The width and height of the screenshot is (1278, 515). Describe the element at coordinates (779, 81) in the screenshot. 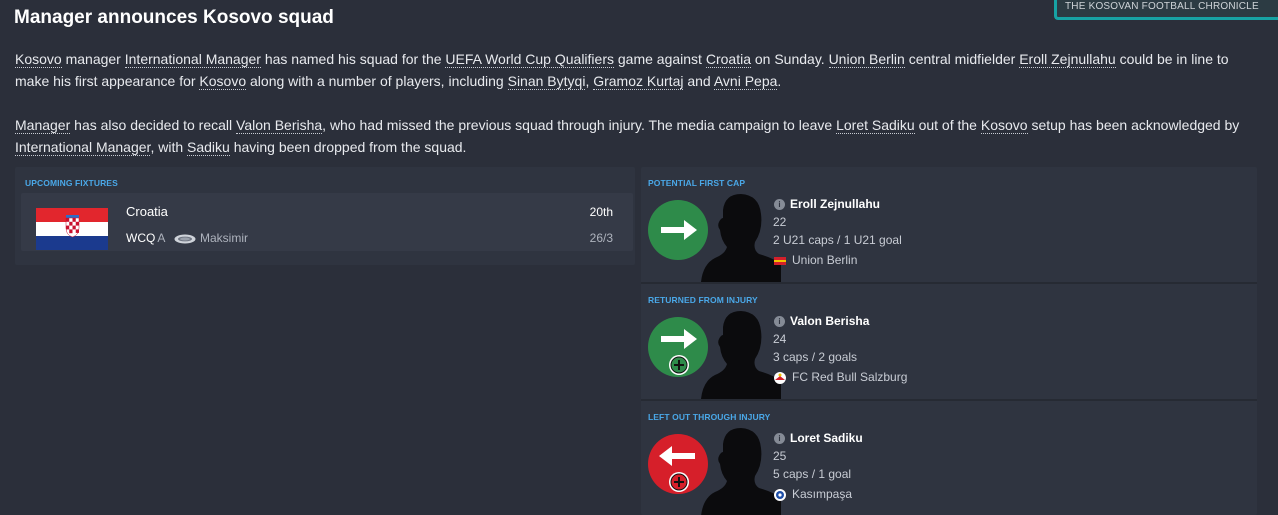

I see `article-text: .` at that location.